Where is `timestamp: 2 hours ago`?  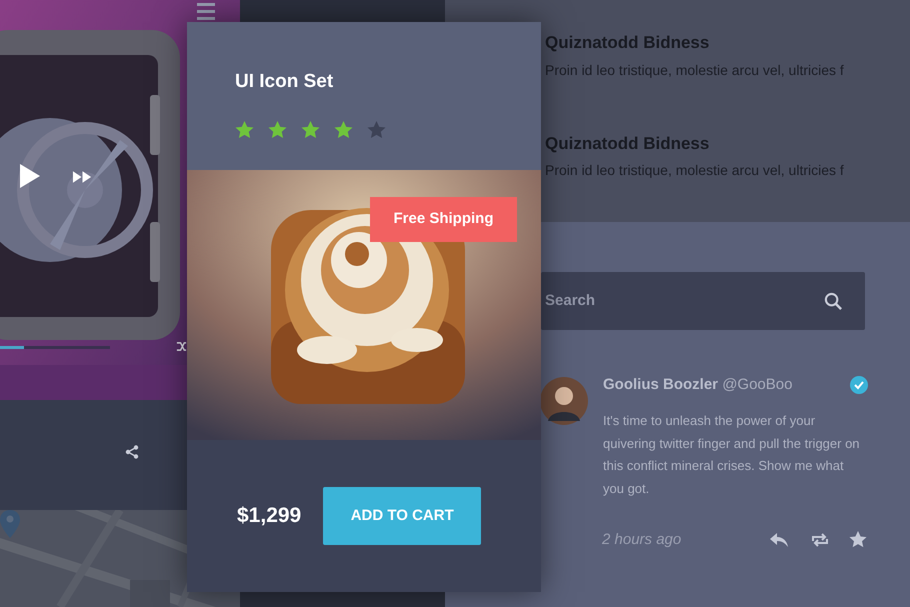
timestamp: 2 hours ago is located at coordinates (642, 540).